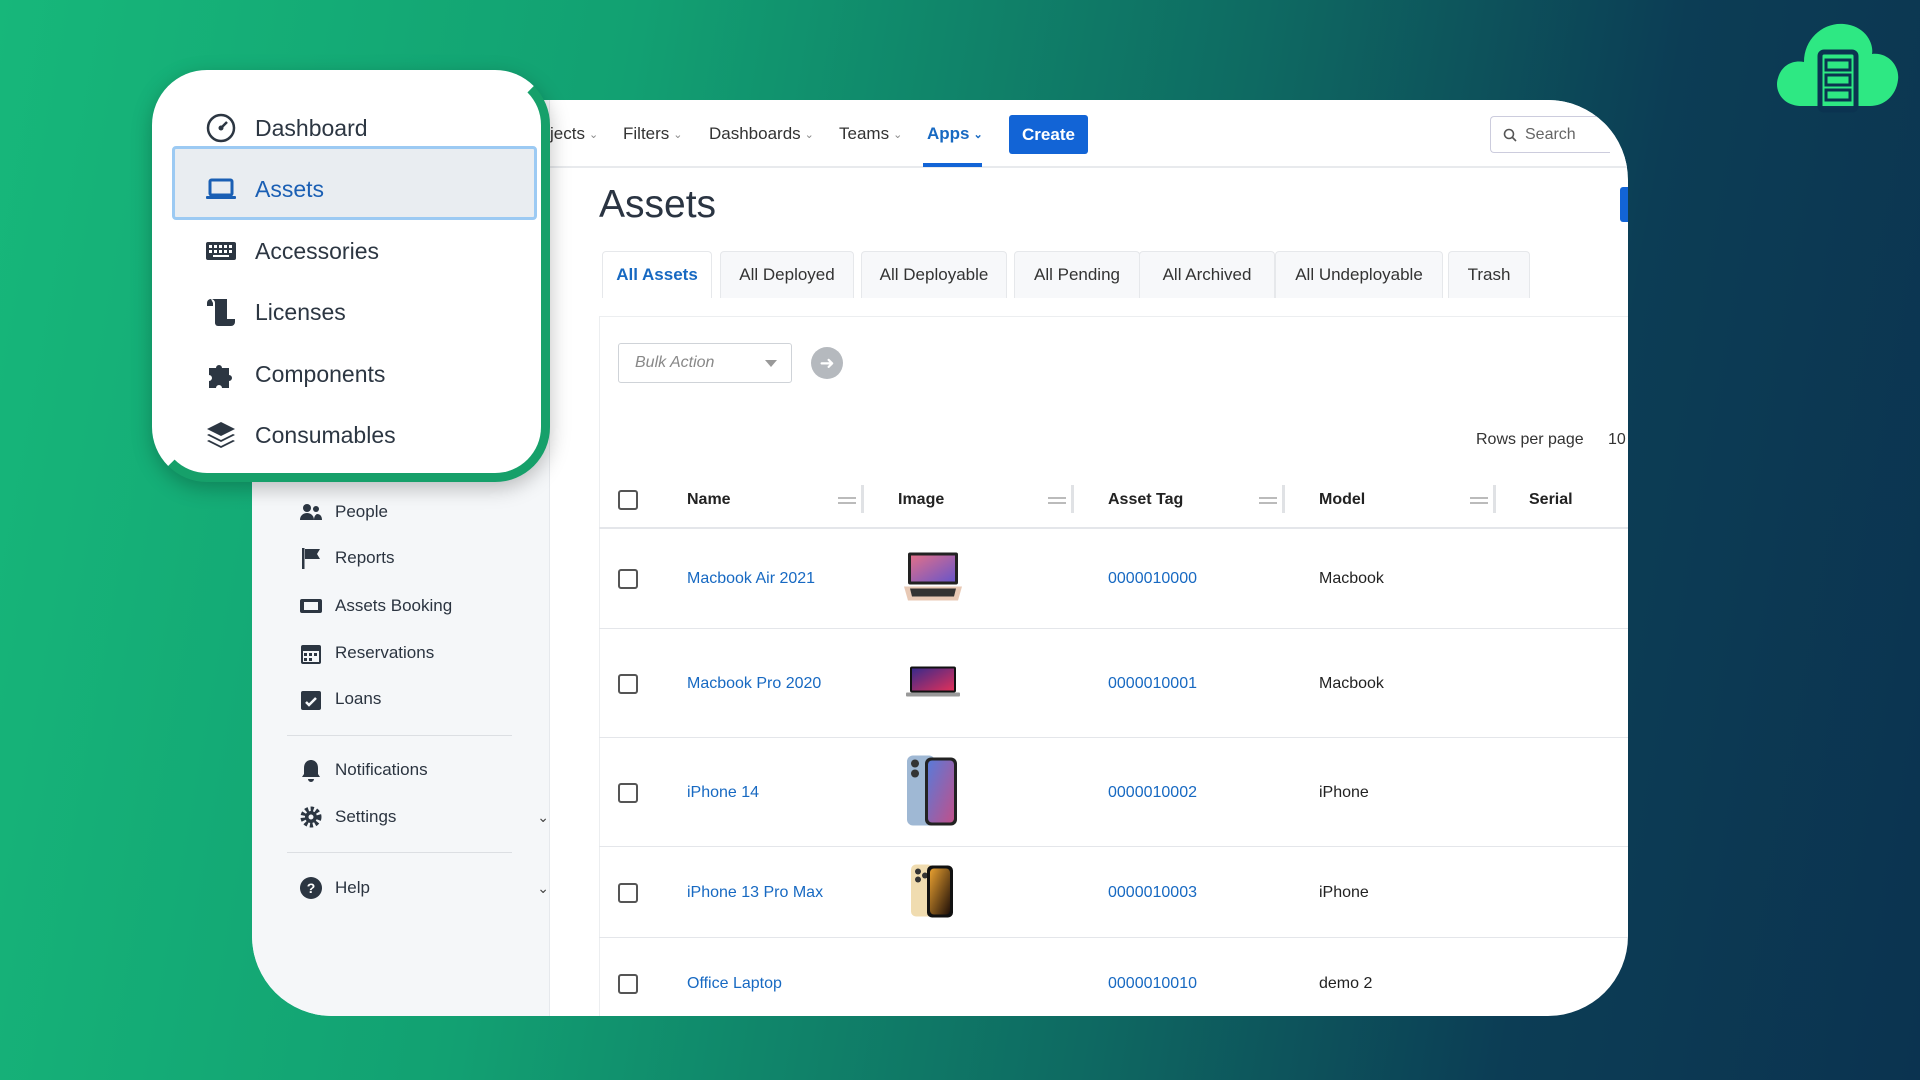 This screenshot has width=1920, height=1080. I want to click on menu-item-dashboard: Dashboard, so click(286, 128).